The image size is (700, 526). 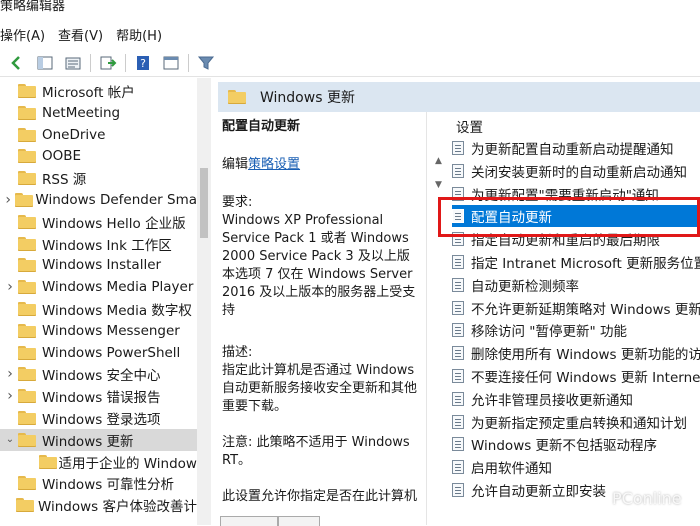 What do you see at coordinates (576, 148) in the screenshot?
I see `policy-setting-row: 为更新配置自动重新启动提醒通知` at bounding box center [576, 148].